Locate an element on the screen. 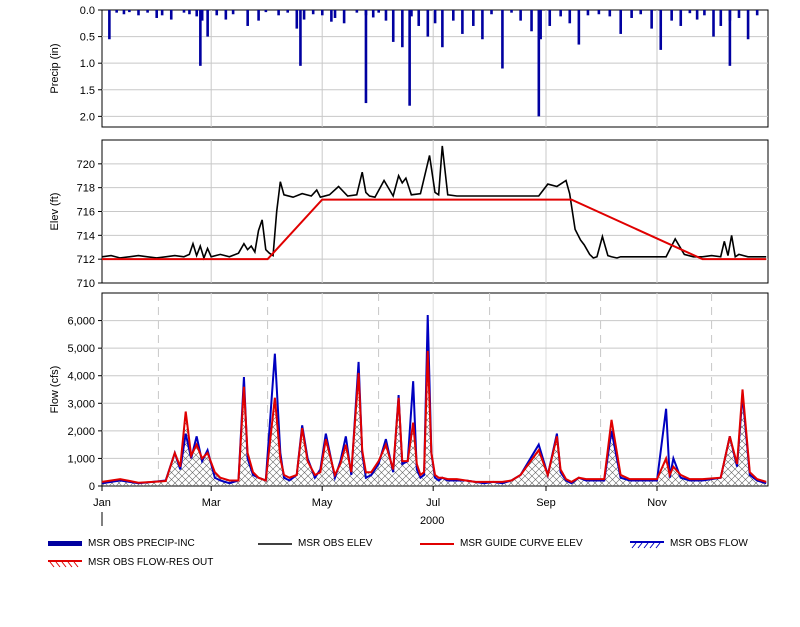 The width and height of the screenshot is (800, 627). y-tick-label-elev: 720 is located at coordinates (86, 165).